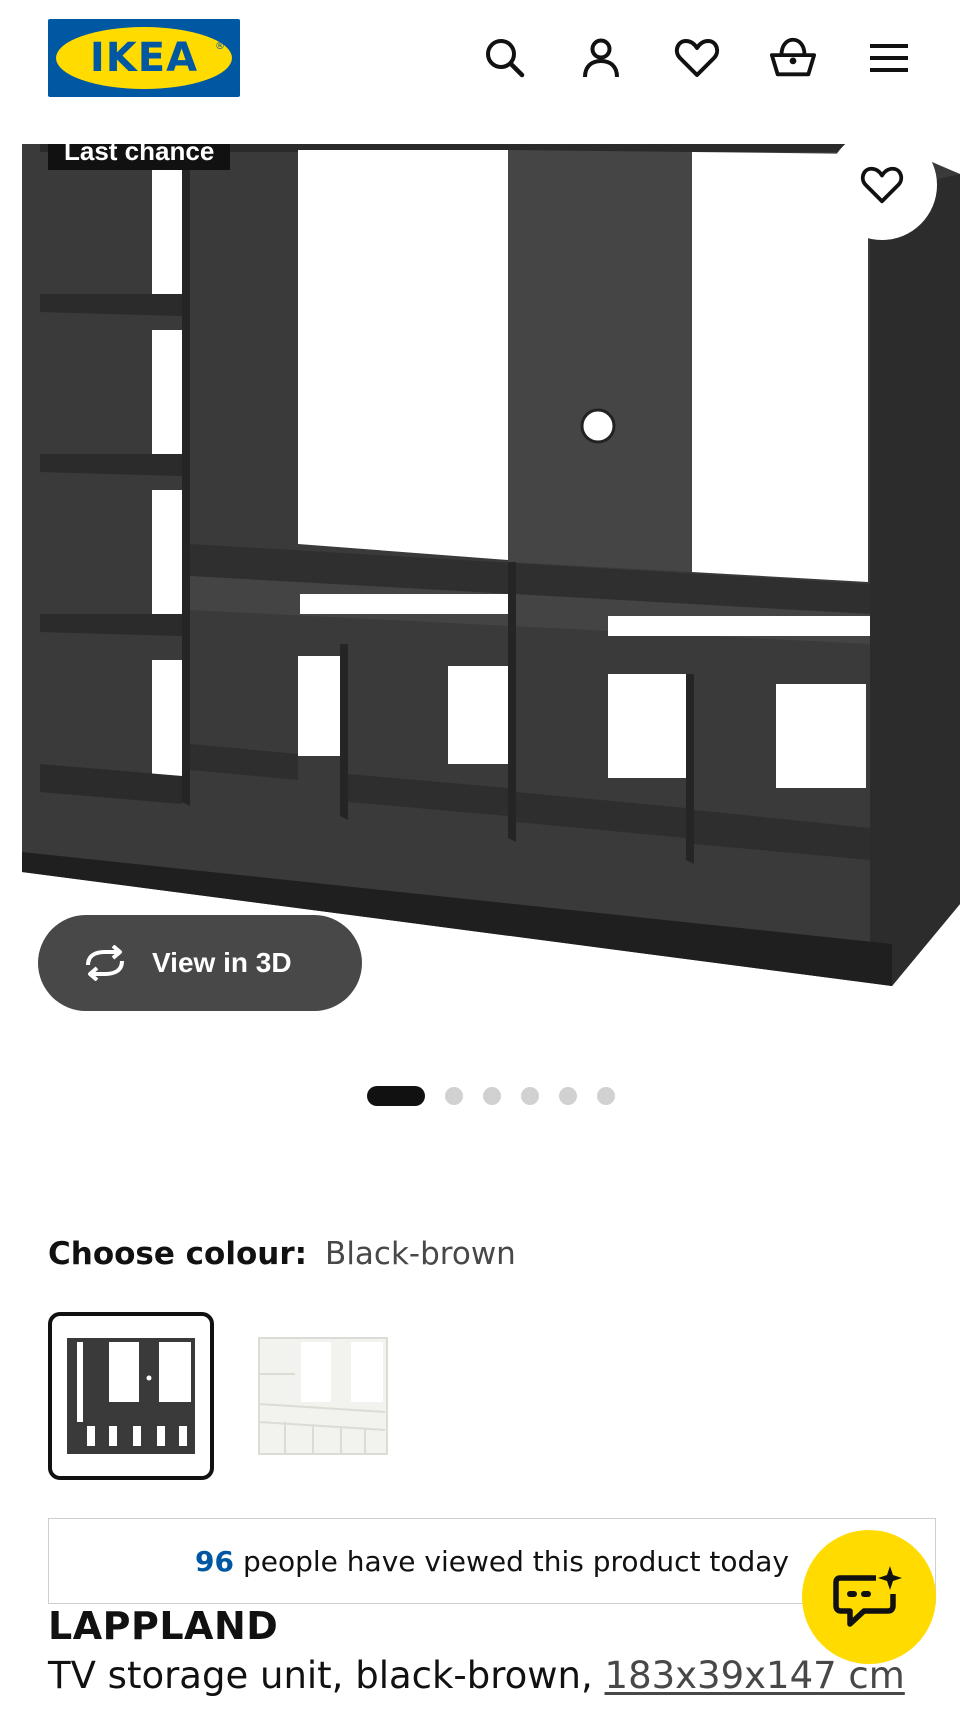  Describe the element at coordinates (396, 1096) in the screenshot. I see `carousel-dot-active` at that location.